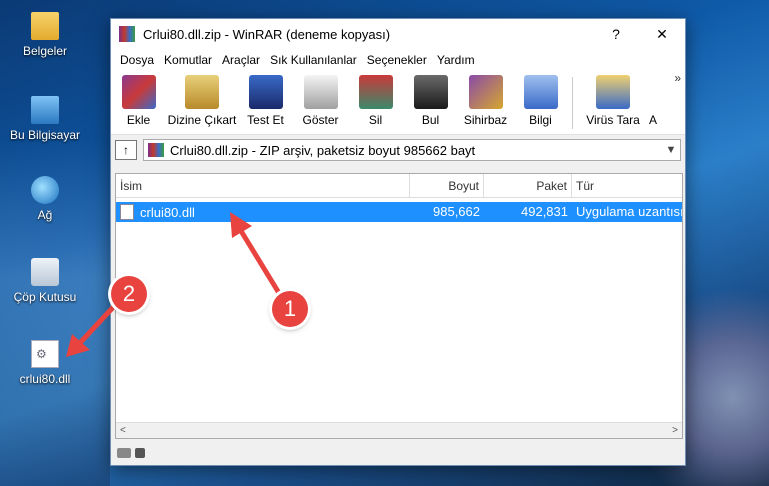  Describe the element at coordinates (290, 309) in the screenshot. I see `annotation-badge-1: 1` at that location.